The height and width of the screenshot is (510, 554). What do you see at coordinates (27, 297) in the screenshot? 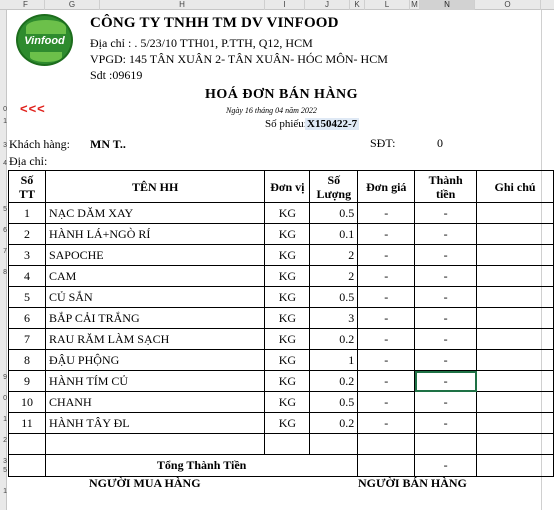
I see `cell-stt: 5` at bounding box center [27, 297].